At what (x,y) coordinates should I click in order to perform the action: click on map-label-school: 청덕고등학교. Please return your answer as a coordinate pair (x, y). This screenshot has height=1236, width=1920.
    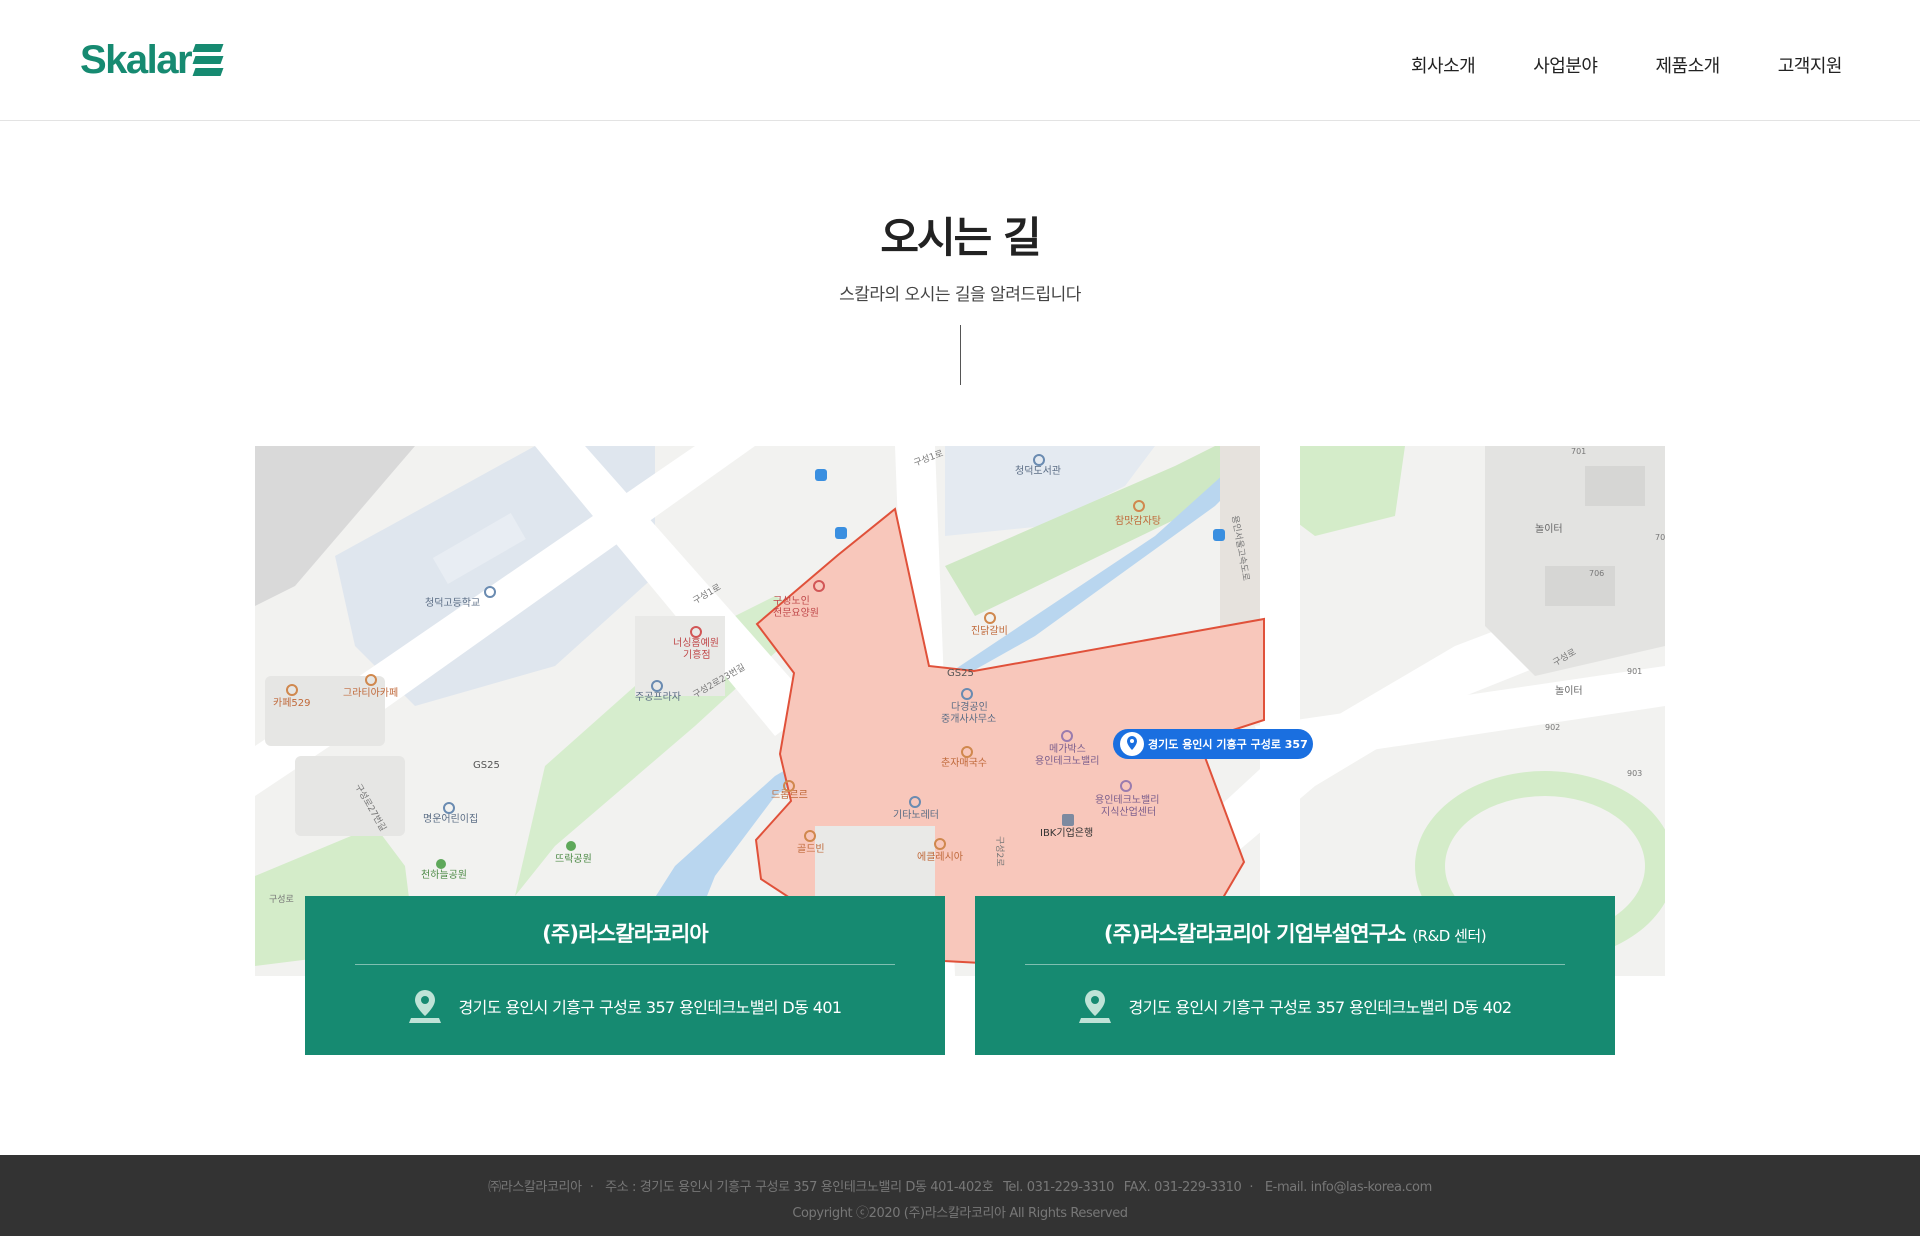
    Looking at the image, I should click on (452, 603).